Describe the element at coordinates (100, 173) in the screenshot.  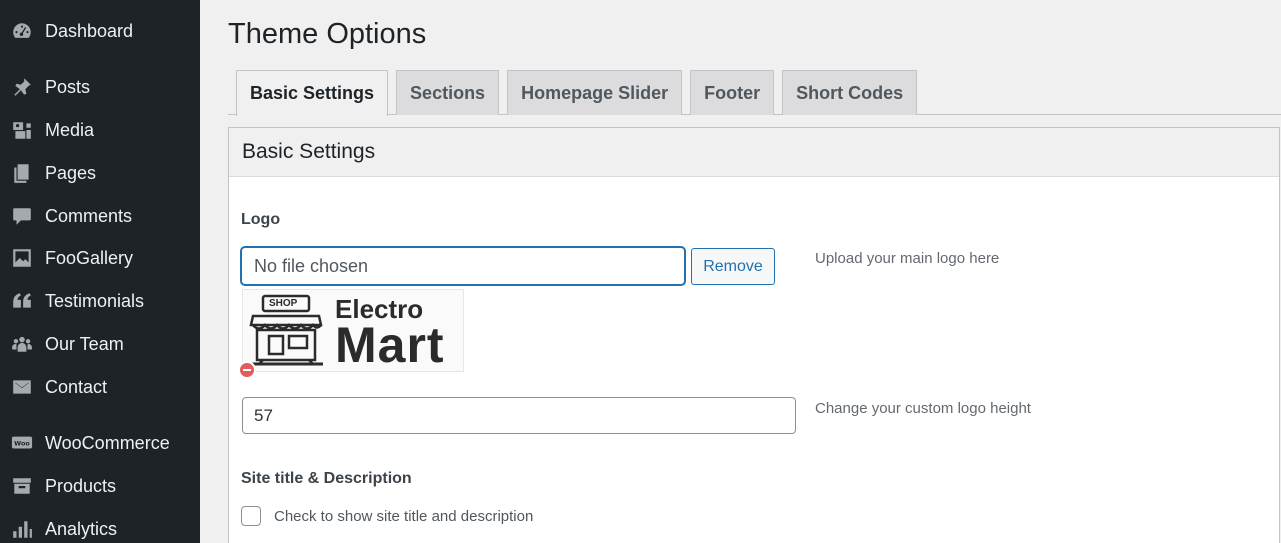
I see `sidebar-item-pages: Pages` at that location.